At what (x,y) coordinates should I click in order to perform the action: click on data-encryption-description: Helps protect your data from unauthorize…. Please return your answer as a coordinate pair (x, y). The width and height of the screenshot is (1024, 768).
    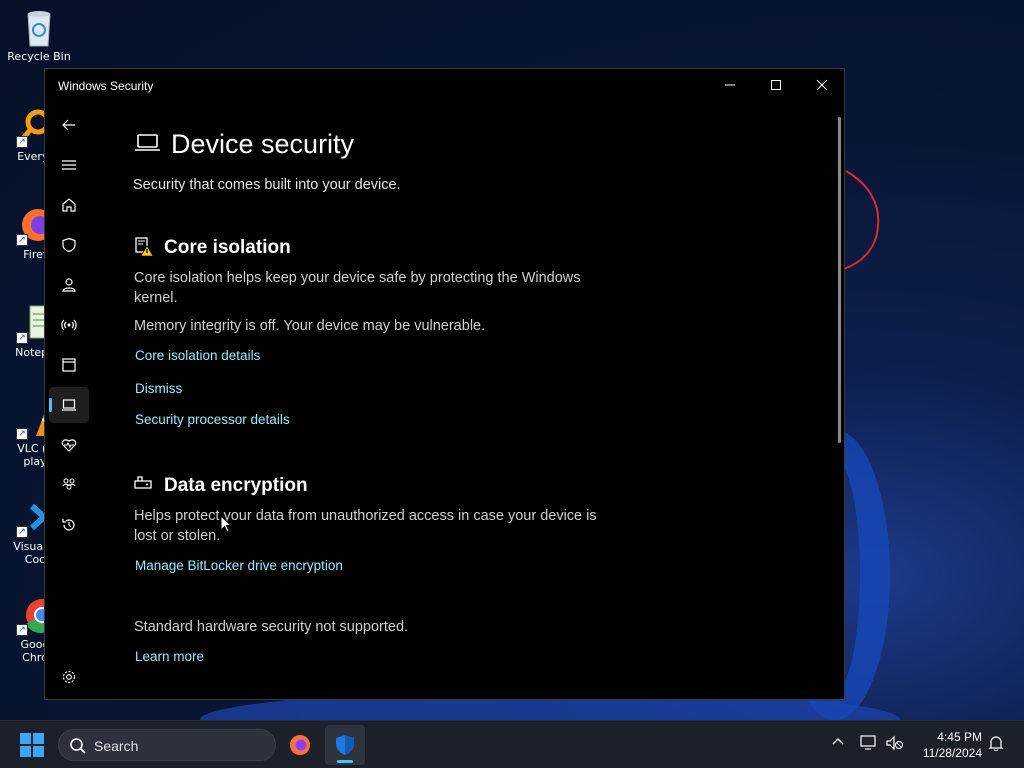
    Looking at the image, I should click on (365, 526).